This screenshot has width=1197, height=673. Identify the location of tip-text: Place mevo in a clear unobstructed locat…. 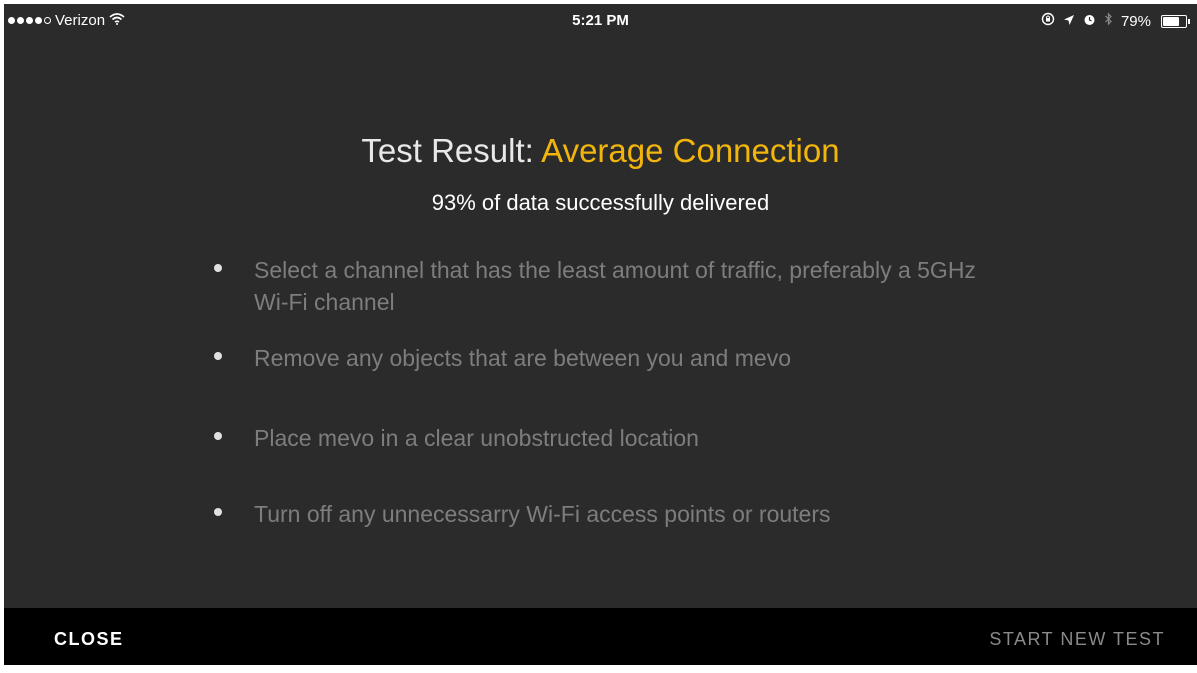
(476, 438).